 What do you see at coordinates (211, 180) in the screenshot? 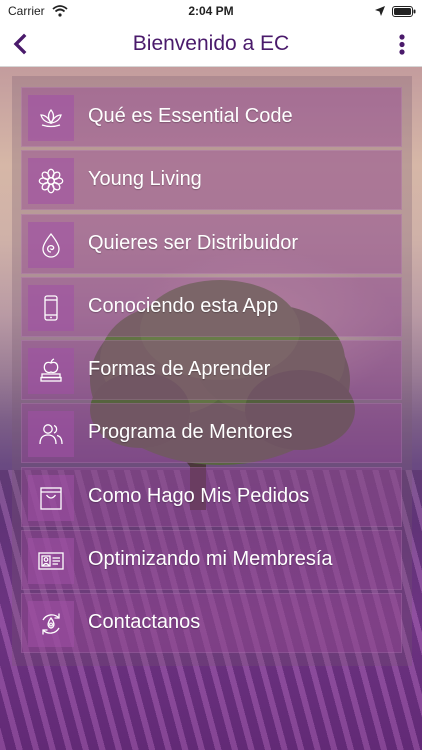
I see `menu-item-young-living: Young Living` at bounding box center [211, 180].